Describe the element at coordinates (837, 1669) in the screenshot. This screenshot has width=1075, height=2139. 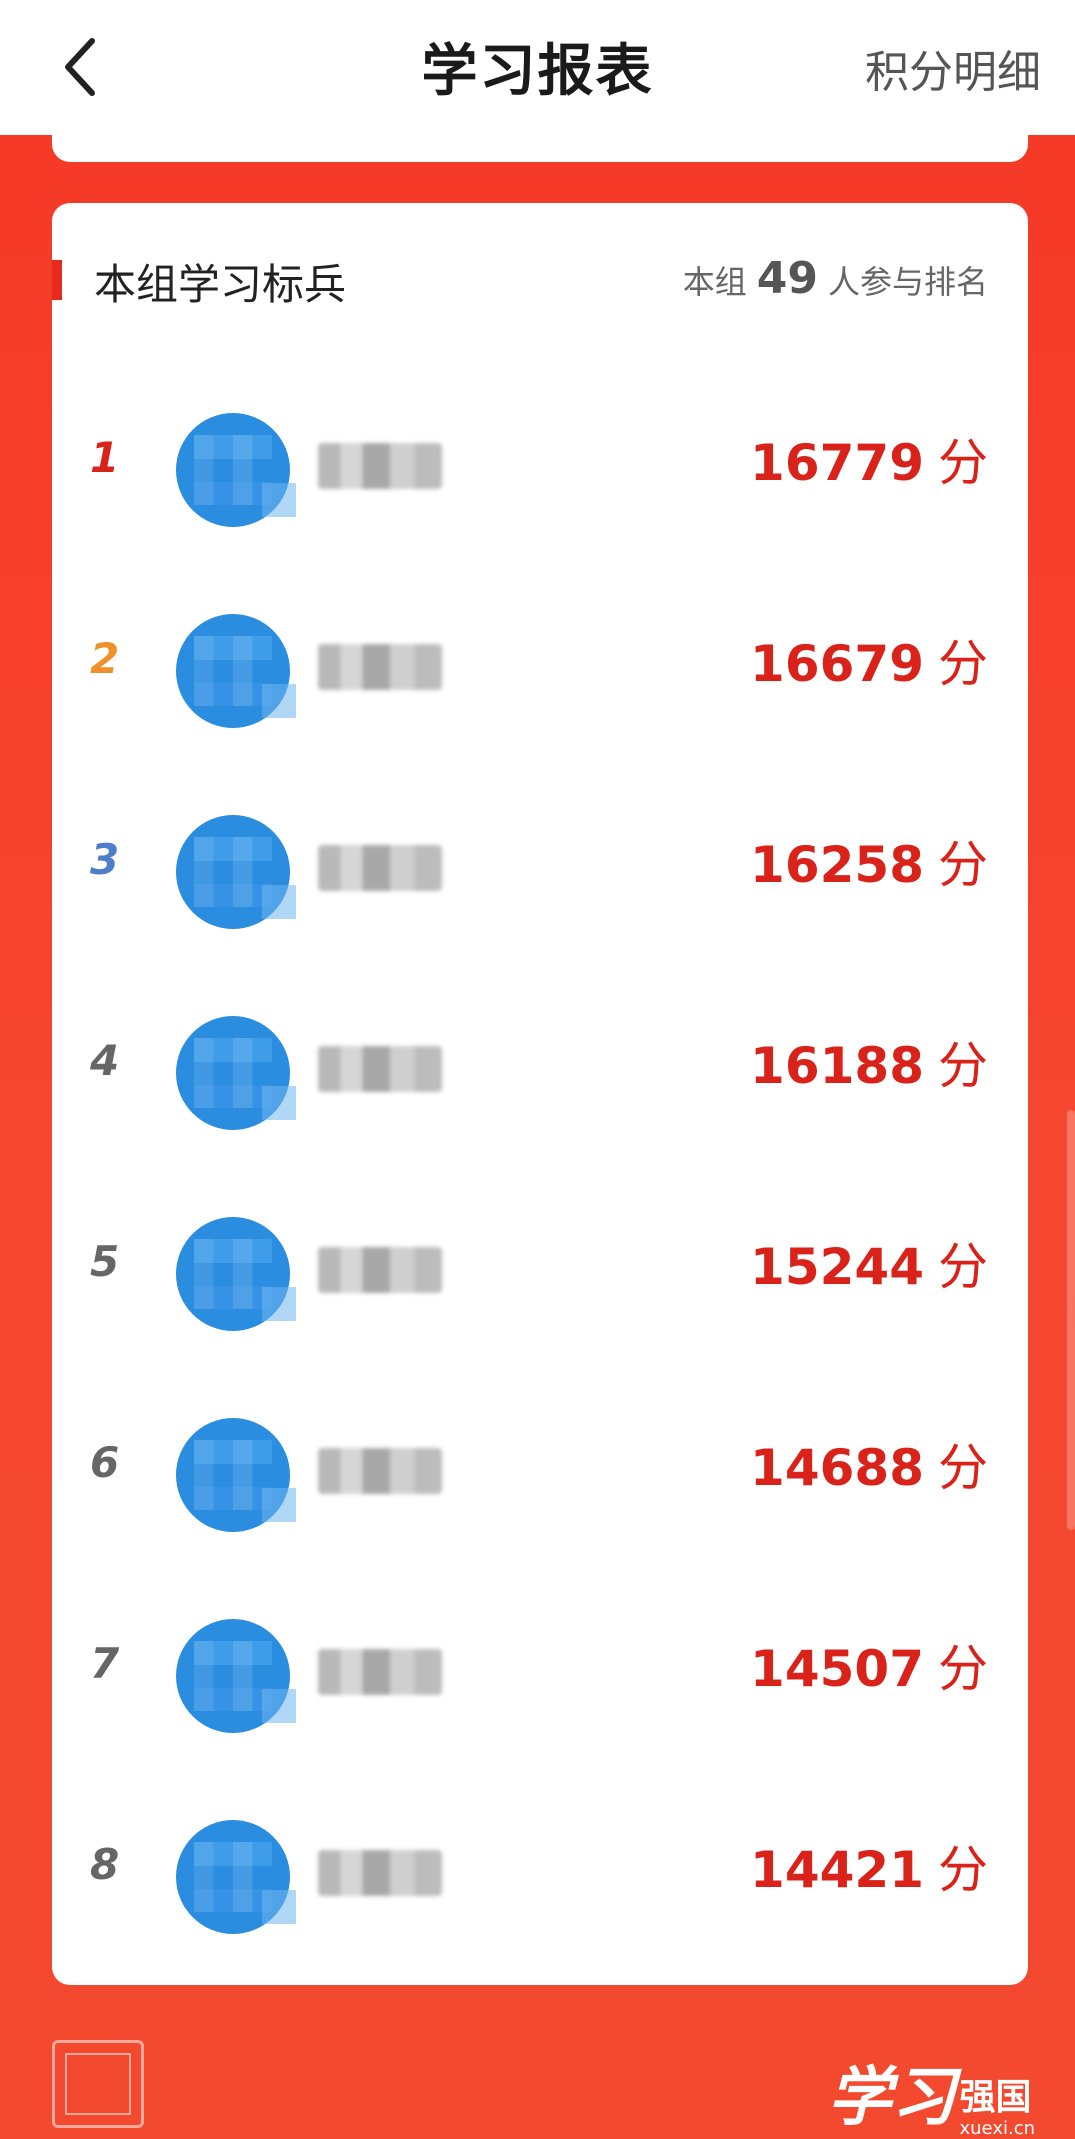
I see `score-value: 14507` at that location.